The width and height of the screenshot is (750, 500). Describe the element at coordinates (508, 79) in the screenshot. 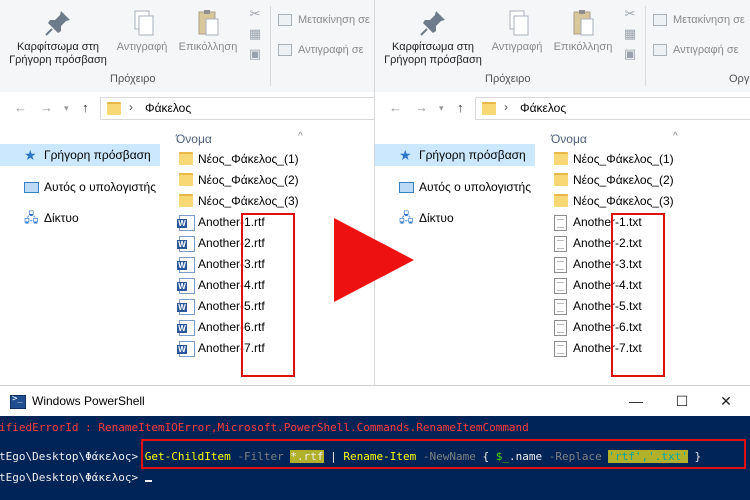

I see `clipboard-group-label: Πρόχειρο` at that location.